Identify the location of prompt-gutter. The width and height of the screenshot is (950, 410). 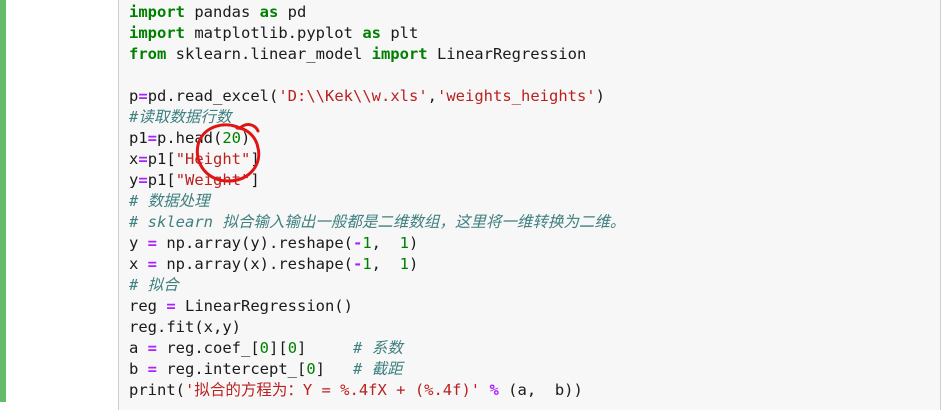
(59, 201).